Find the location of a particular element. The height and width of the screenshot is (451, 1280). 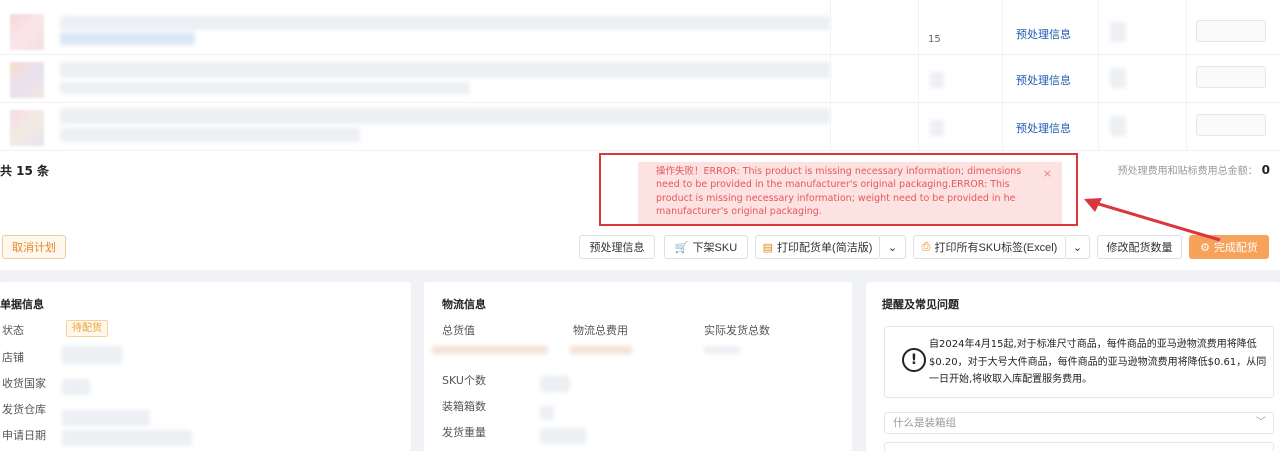

print-all-sku-labels-label: 打印所有SKU标签(Excel) is located at coordinates (996, 248).